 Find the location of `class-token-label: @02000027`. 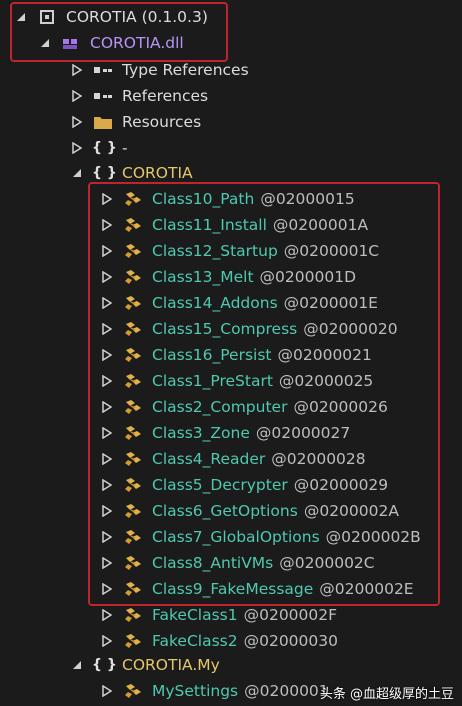

class-token-label: @02000027 is located at coordinates (303, 433).